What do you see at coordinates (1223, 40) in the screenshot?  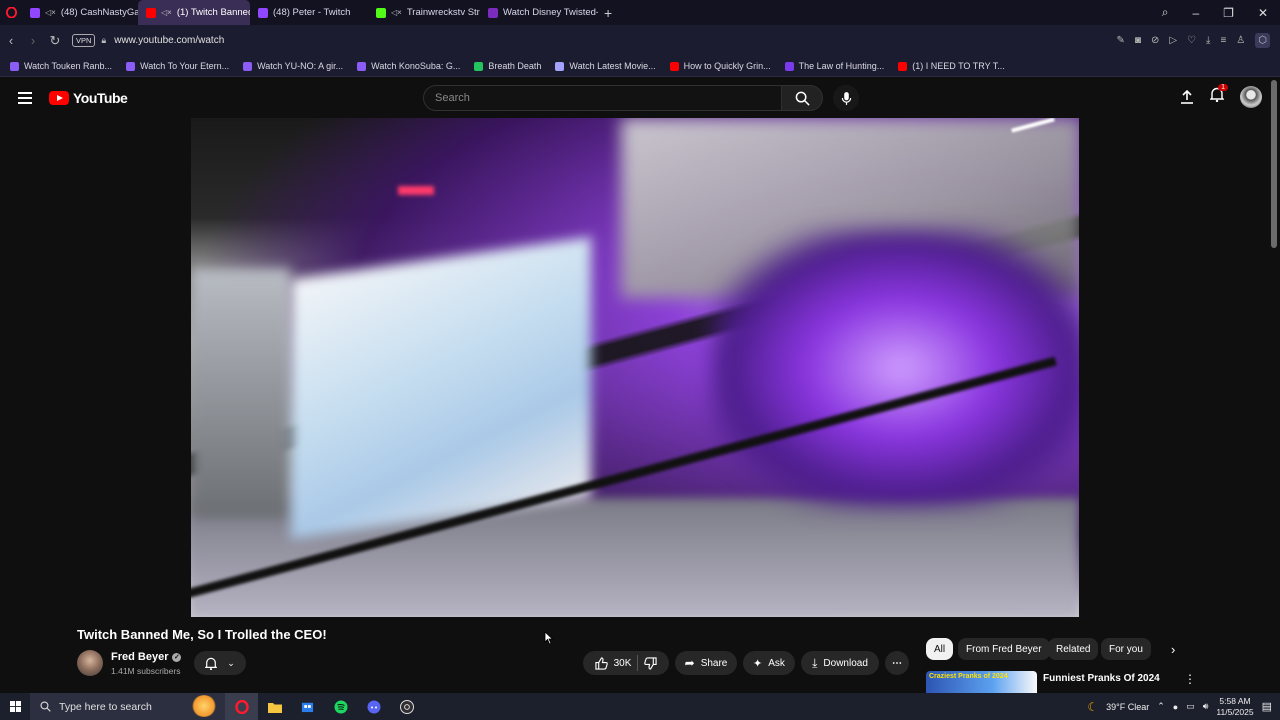 I see `menu-icon: ≡` at bounding box center [1223, 40].